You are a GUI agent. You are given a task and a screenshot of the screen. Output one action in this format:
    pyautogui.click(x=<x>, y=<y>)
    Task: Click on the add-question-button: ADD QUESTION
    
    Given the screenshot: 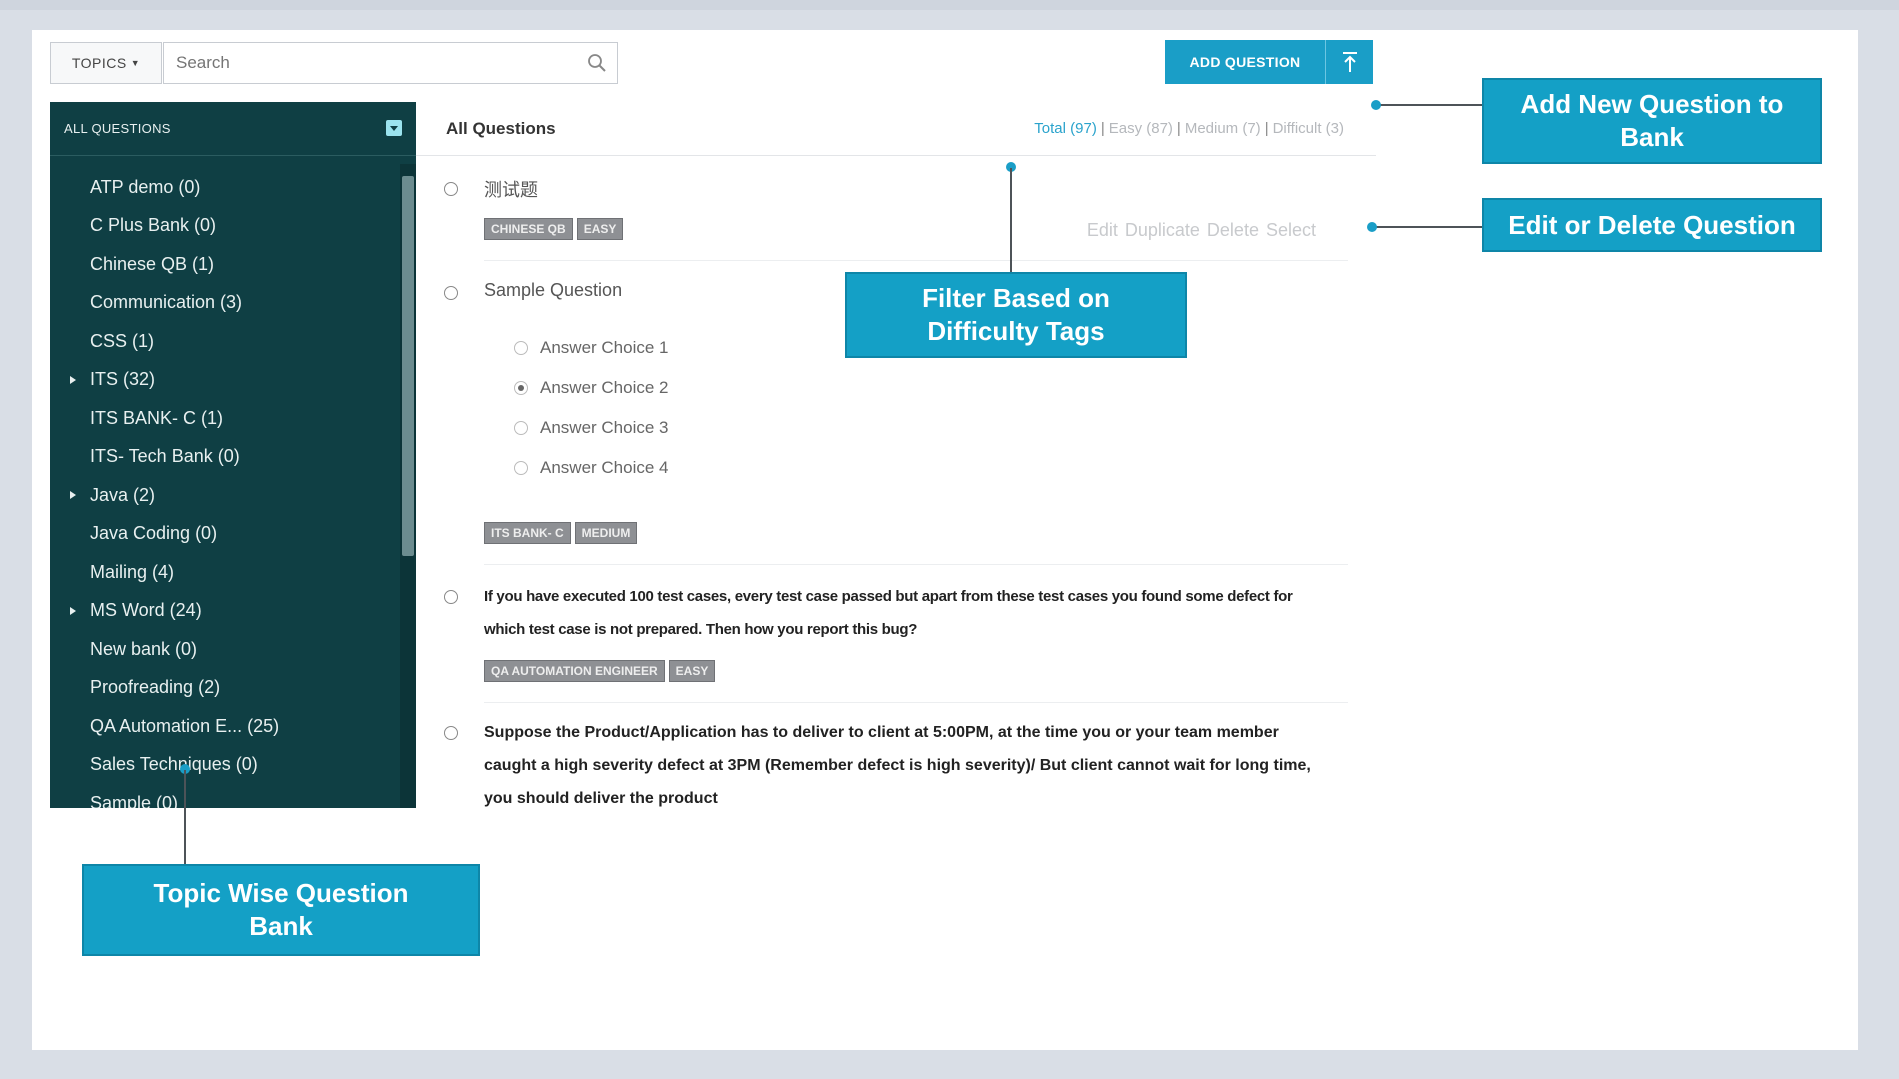 What is the action you would take?
    pyautogui.click(x=1269, y=62)
    